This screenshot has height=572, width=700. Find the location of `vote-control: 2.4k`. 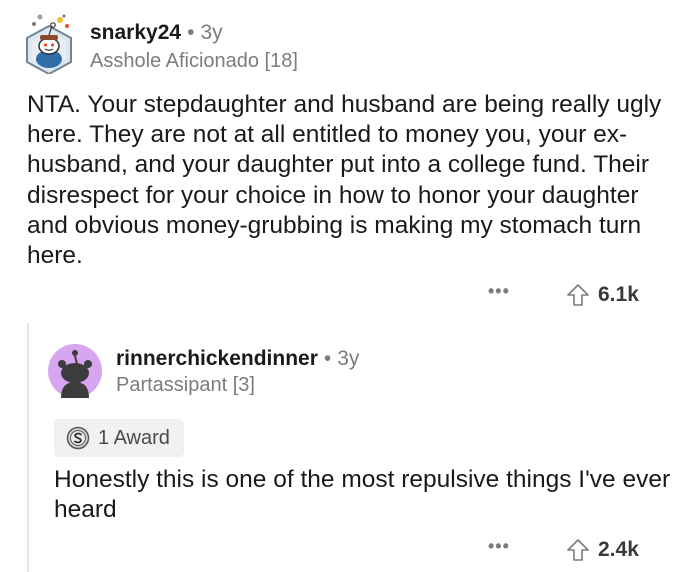

vote-control: 2.4k is located at coordinates (602, 550).